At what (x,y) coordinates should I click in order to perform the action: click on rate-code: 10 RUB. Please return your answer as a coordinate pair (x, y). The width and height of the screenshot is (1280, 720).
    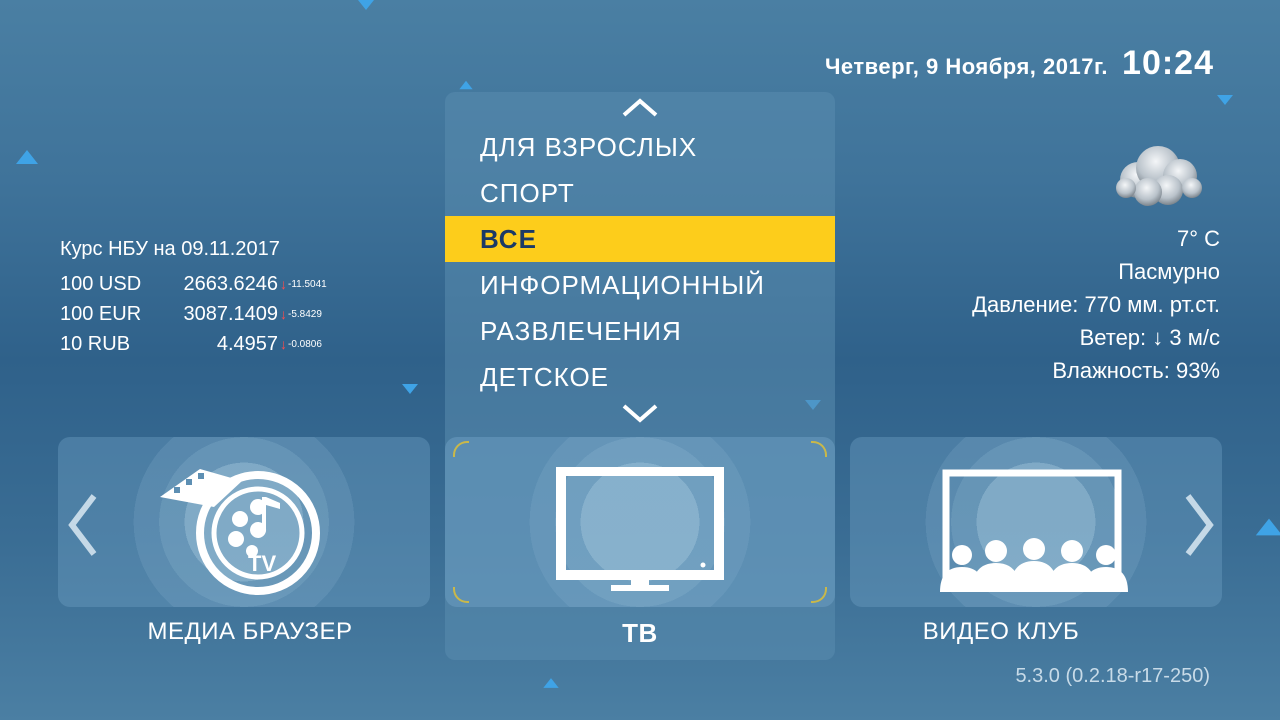
    Looking at the image, I should click on (95, 343).